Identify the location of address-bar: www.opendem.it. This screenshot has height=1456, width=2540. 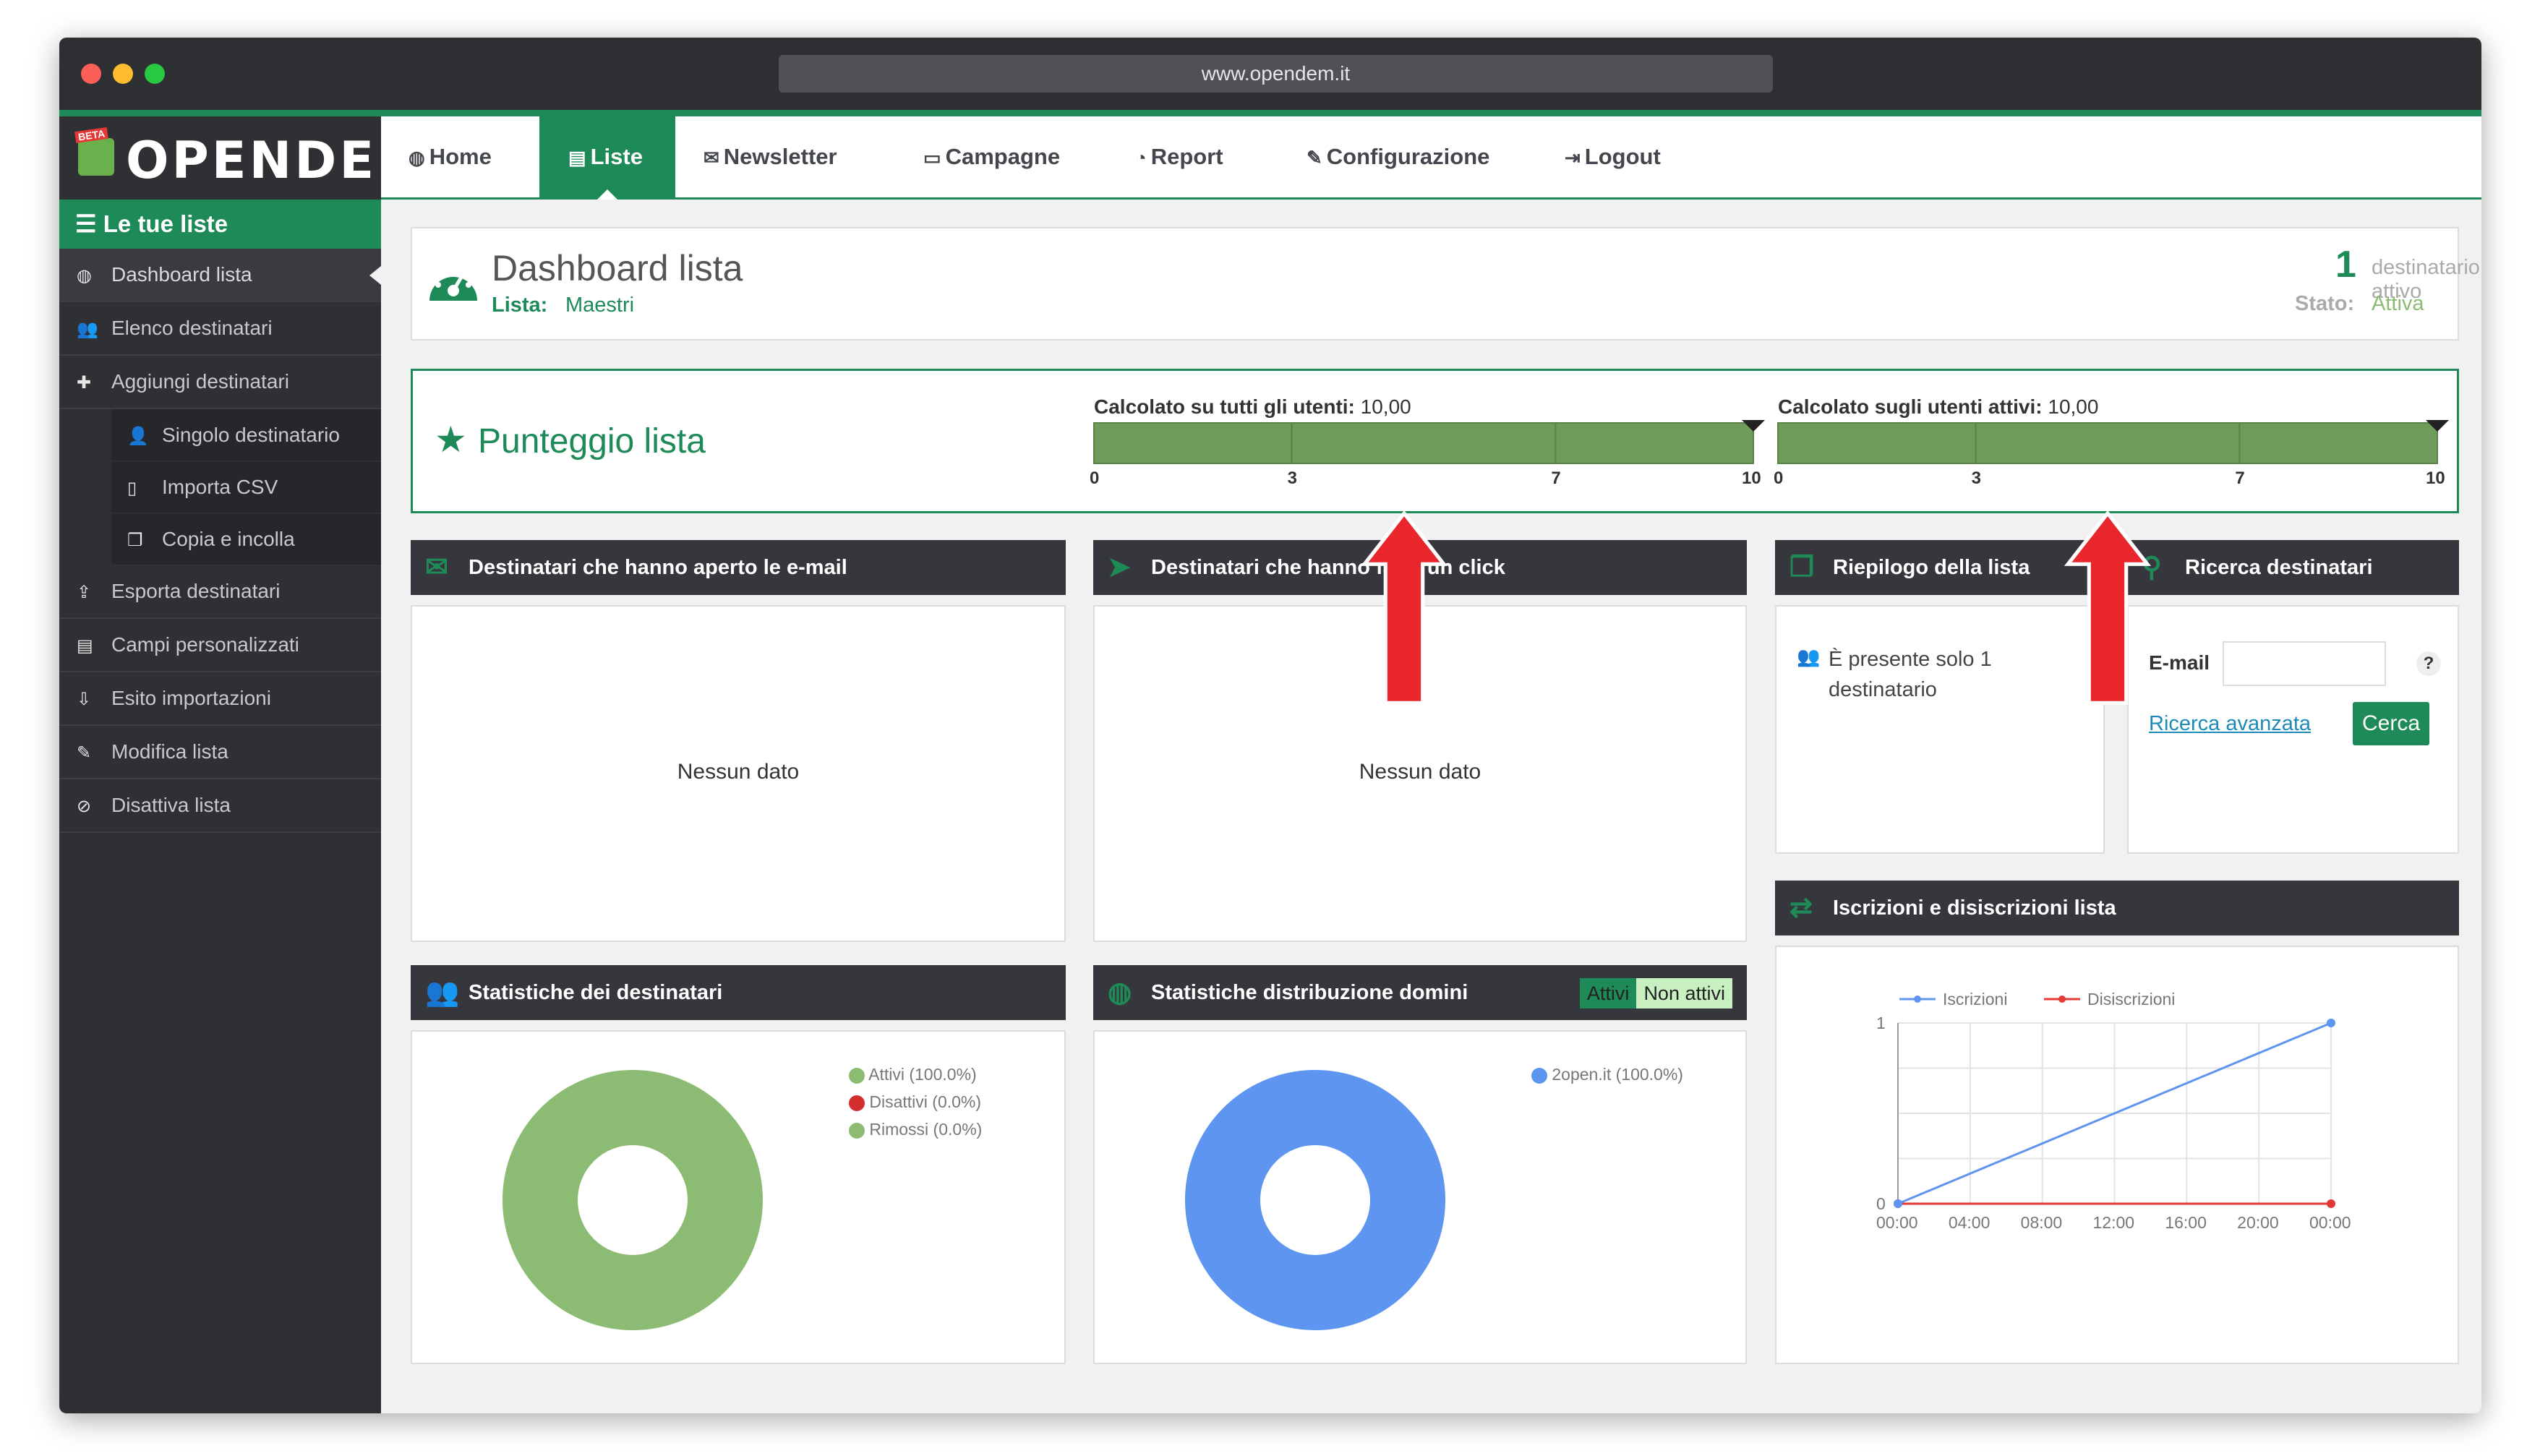
(1276, 74).